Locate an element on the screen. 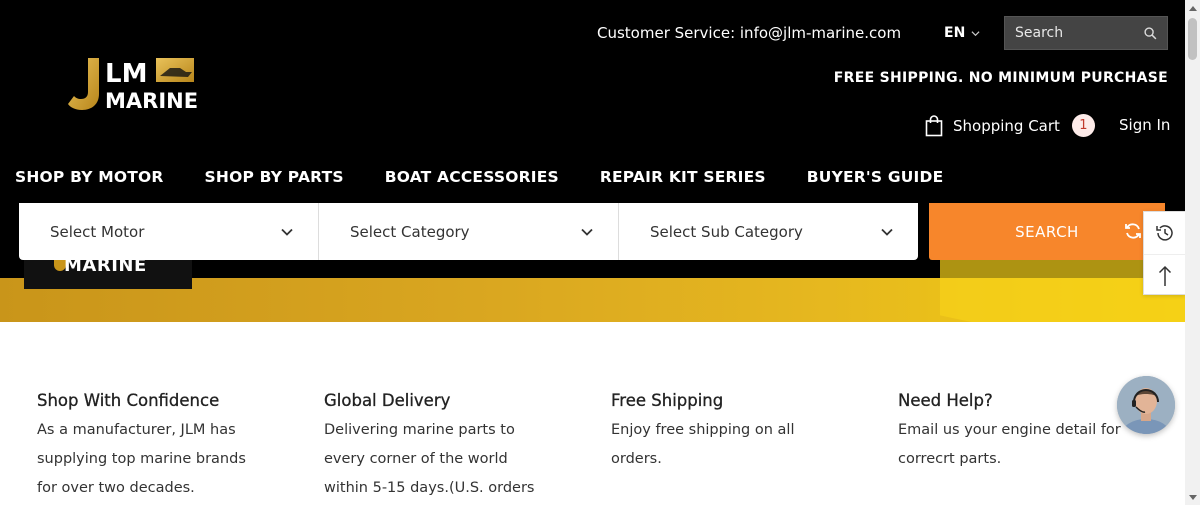 The height and width of the screenshot is (505, 1200). chat-support-avatar is located at coordinates (1146, 405).